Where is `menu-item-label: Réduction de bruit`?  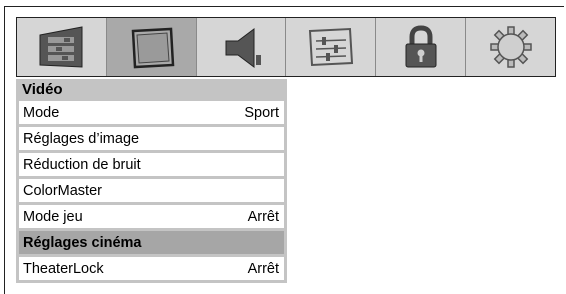 menu-item-label: Réduction de bruit is located at coordinates (82, 164).